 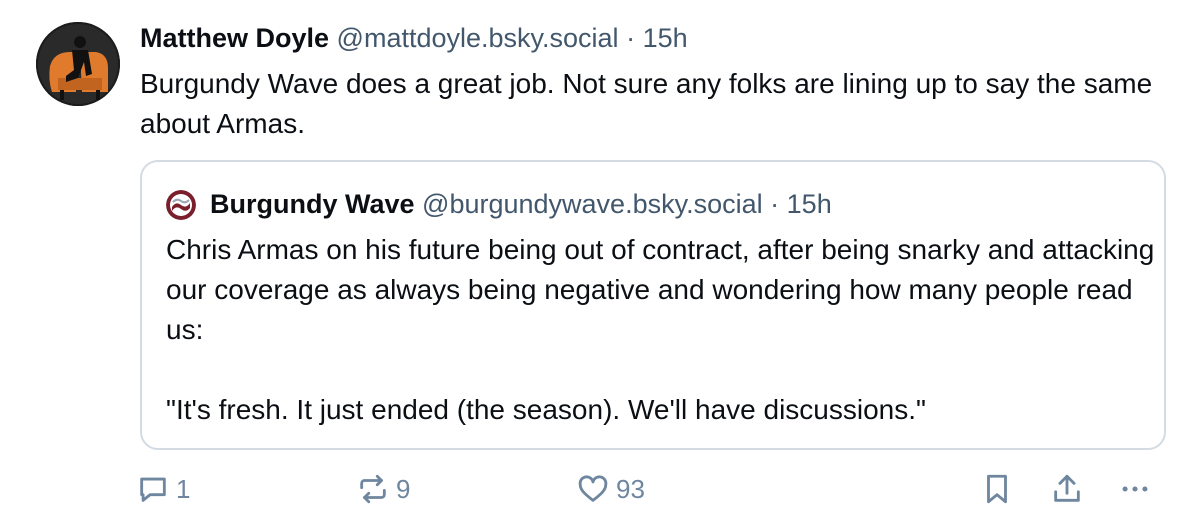 I want to click on more-options-button, so click(x=1135, y=489).